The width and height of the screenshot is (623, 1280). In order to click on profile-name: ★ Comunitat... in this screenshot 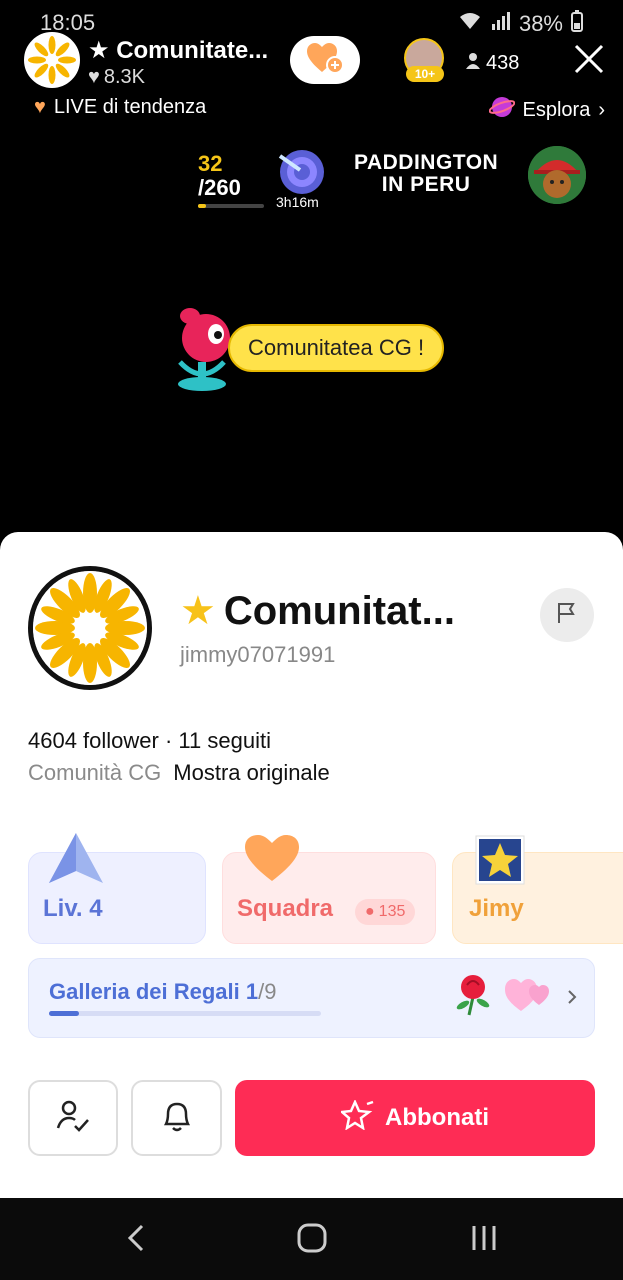, I will do `click(317, 611)`.